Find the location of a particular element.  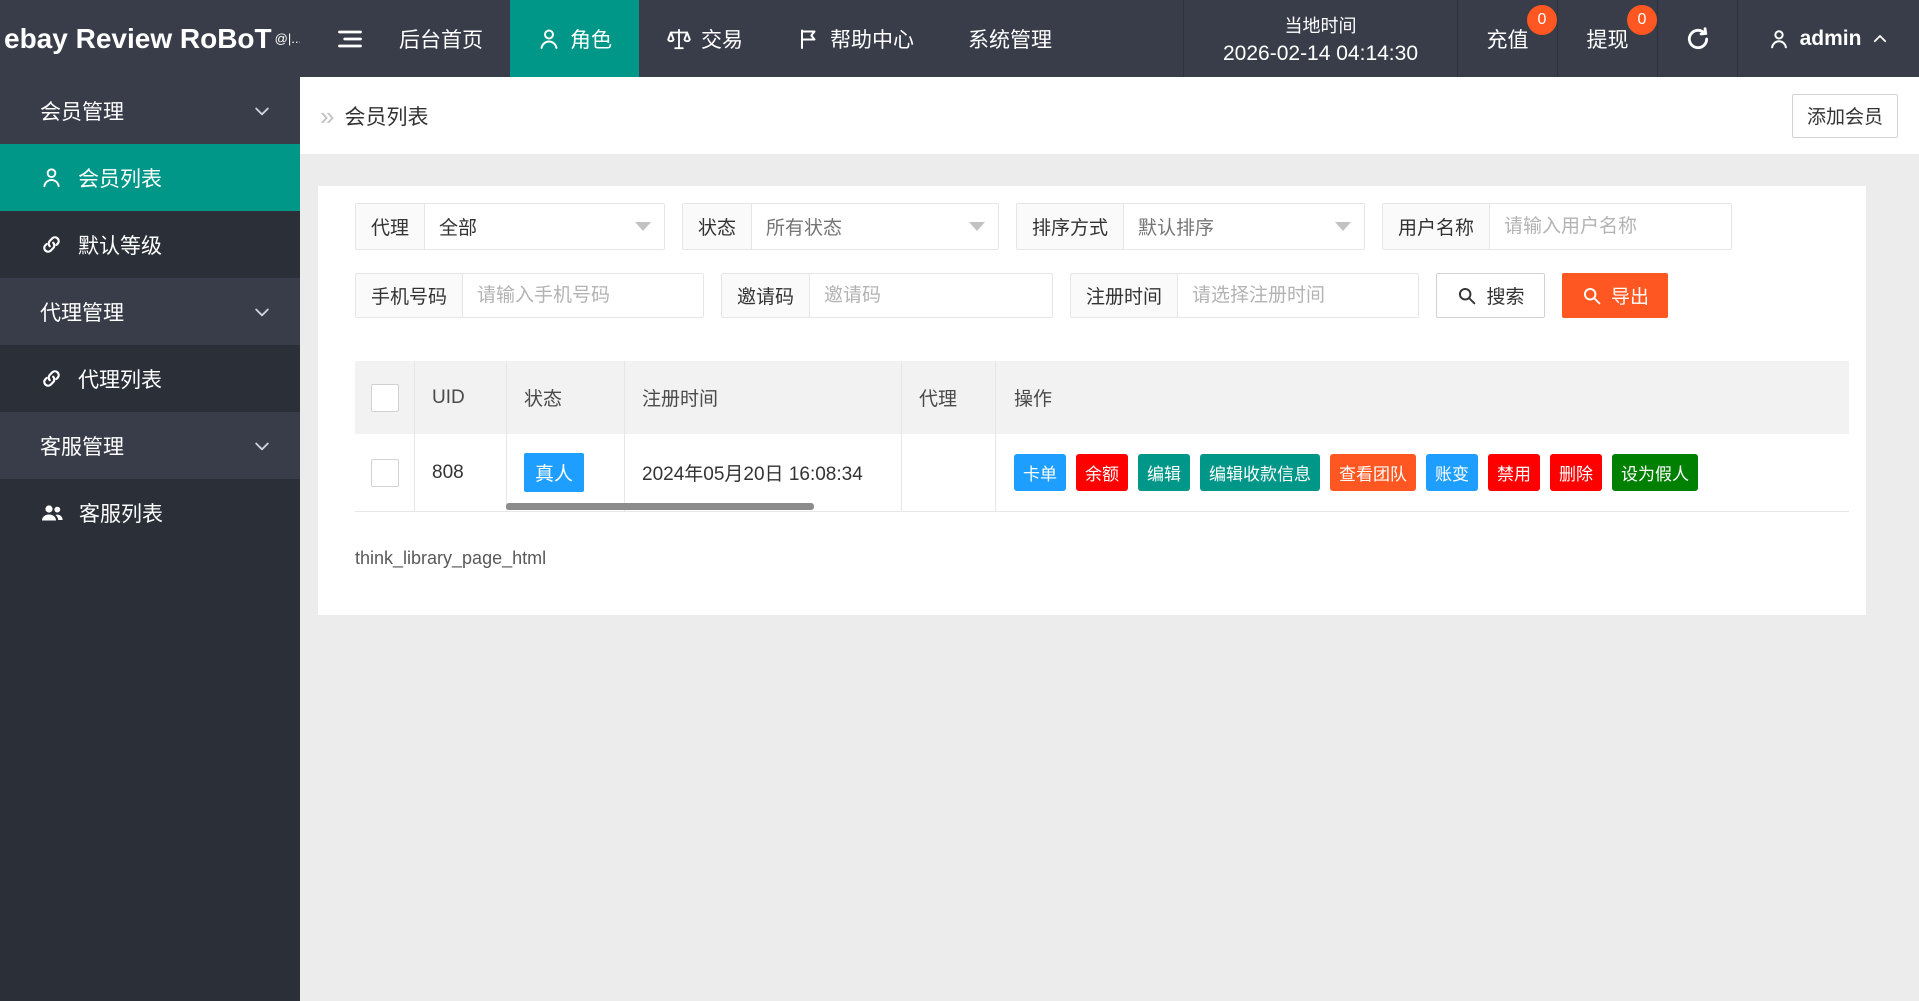

sidebar-group-label: 代理管理 is located at coordinates (82, 313).